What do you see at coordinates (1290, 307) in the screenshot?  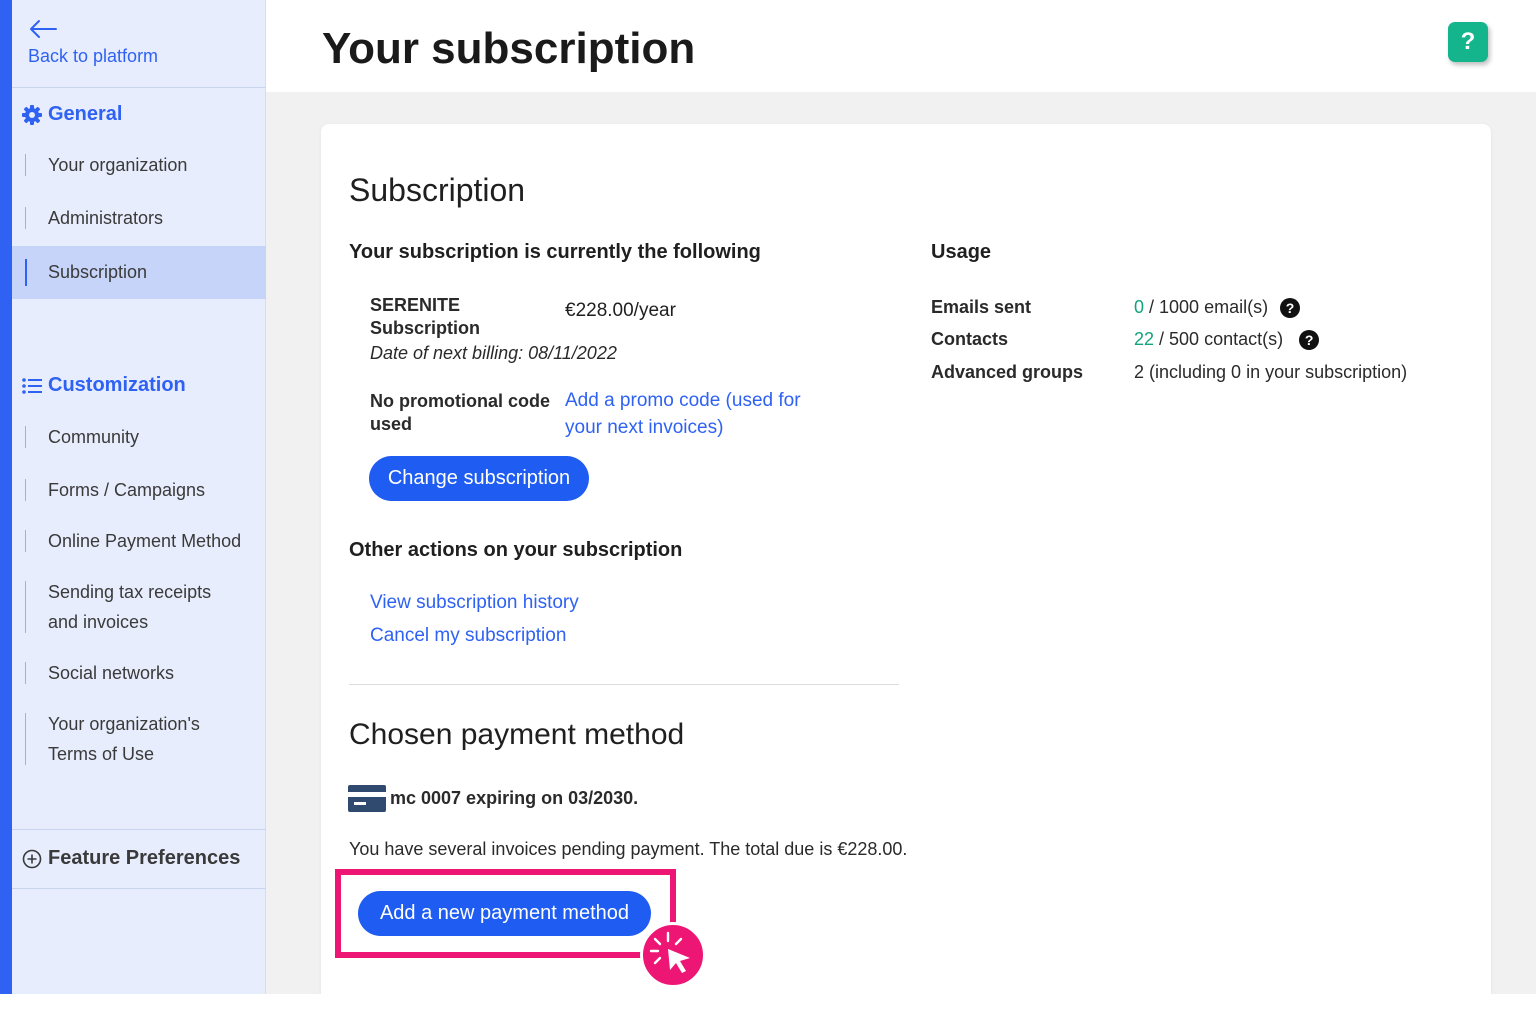 I see `emails-help-icon: ?` at bounding box center [1290, 307].